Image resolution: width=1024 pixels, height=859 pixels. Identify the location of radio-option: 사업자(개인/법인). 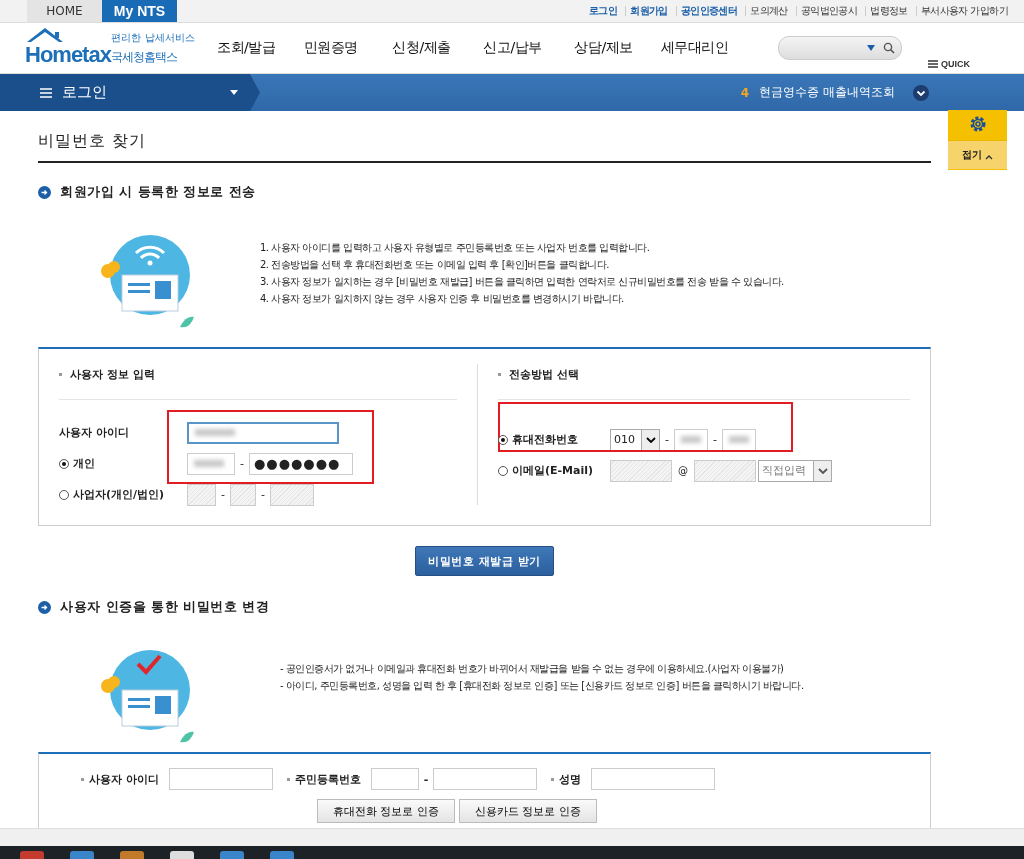
(123, 494).